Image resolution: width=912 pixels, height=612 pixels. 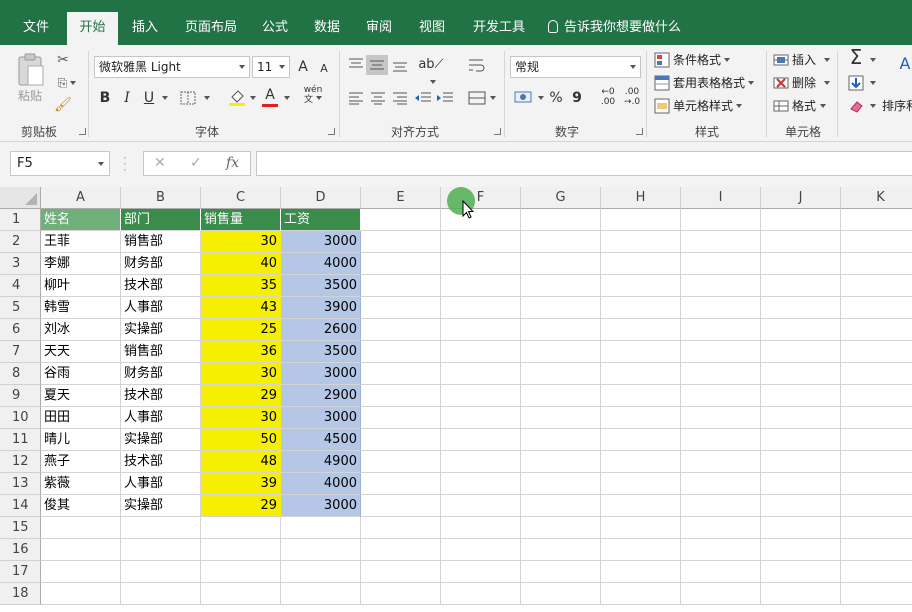 What do you see at coordinates (270, 95) in the screenshot?
I see `font-color-icon: A` at bounding box center [270, 95].